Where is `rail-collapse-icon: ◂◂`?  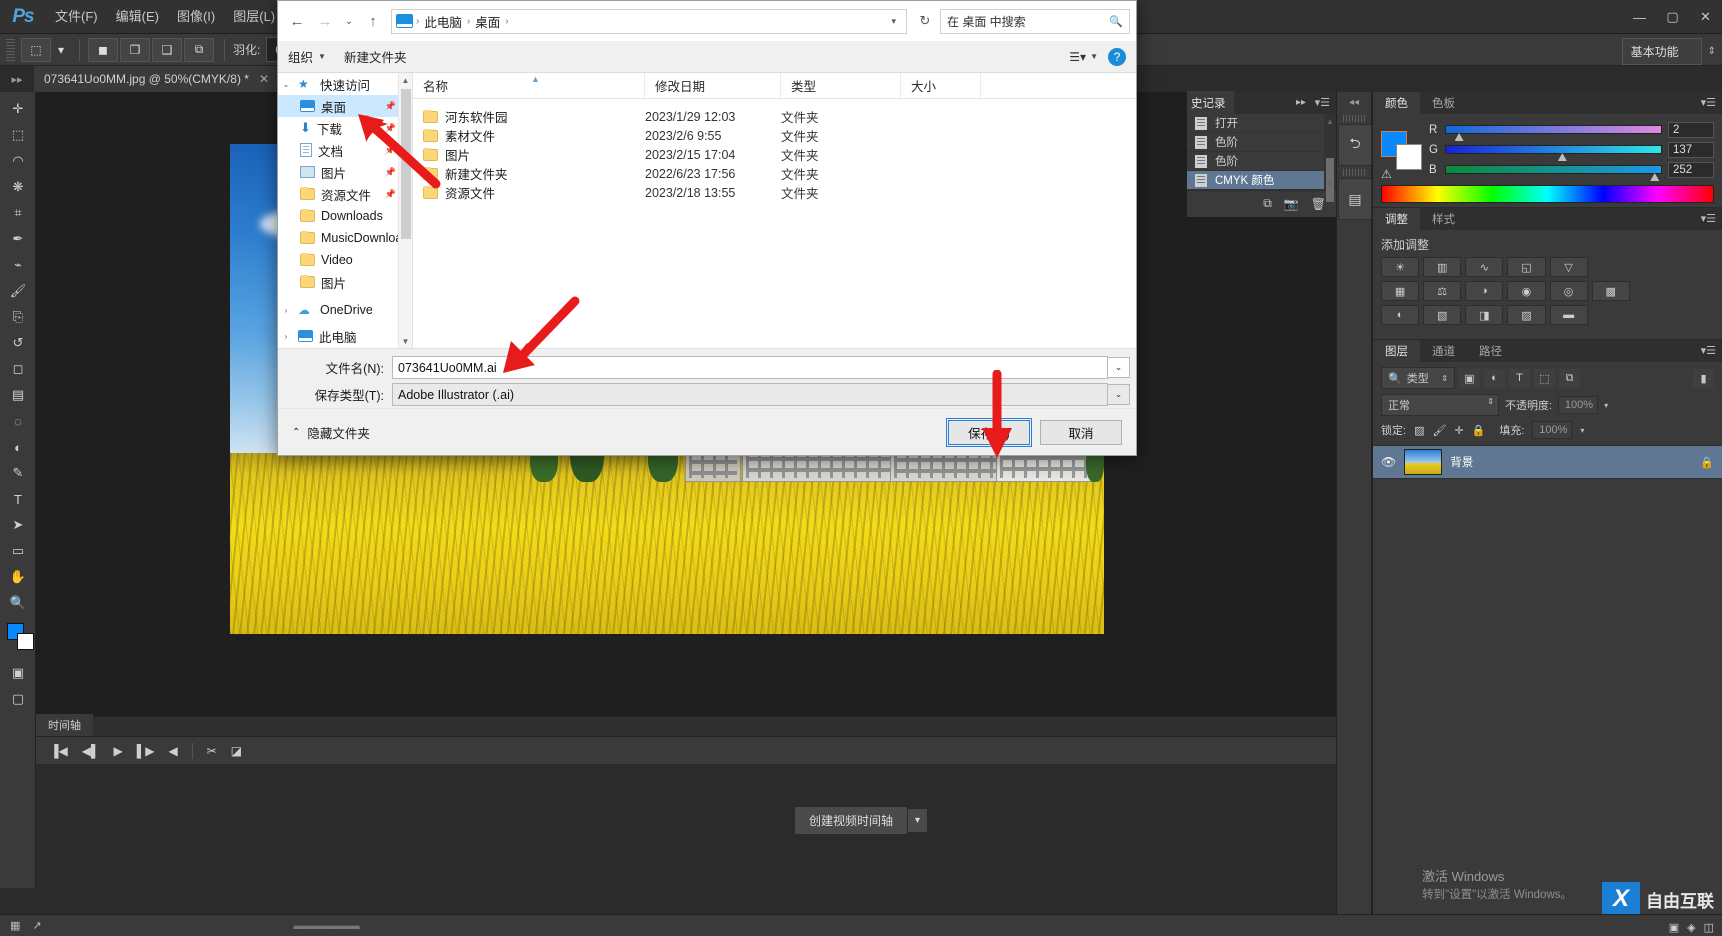
rail-collapse-icon: ◂◂ is located at coordinates (1354, 102).